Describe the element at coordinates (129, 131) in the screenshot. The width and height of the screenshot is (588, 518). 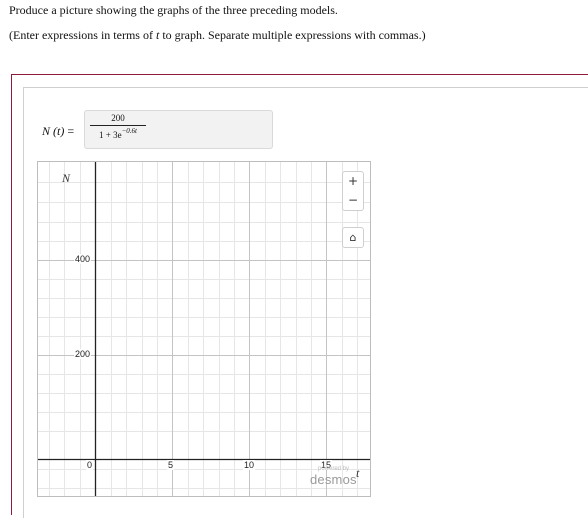
I see `denominator-exponent: −0.6t` at that location.